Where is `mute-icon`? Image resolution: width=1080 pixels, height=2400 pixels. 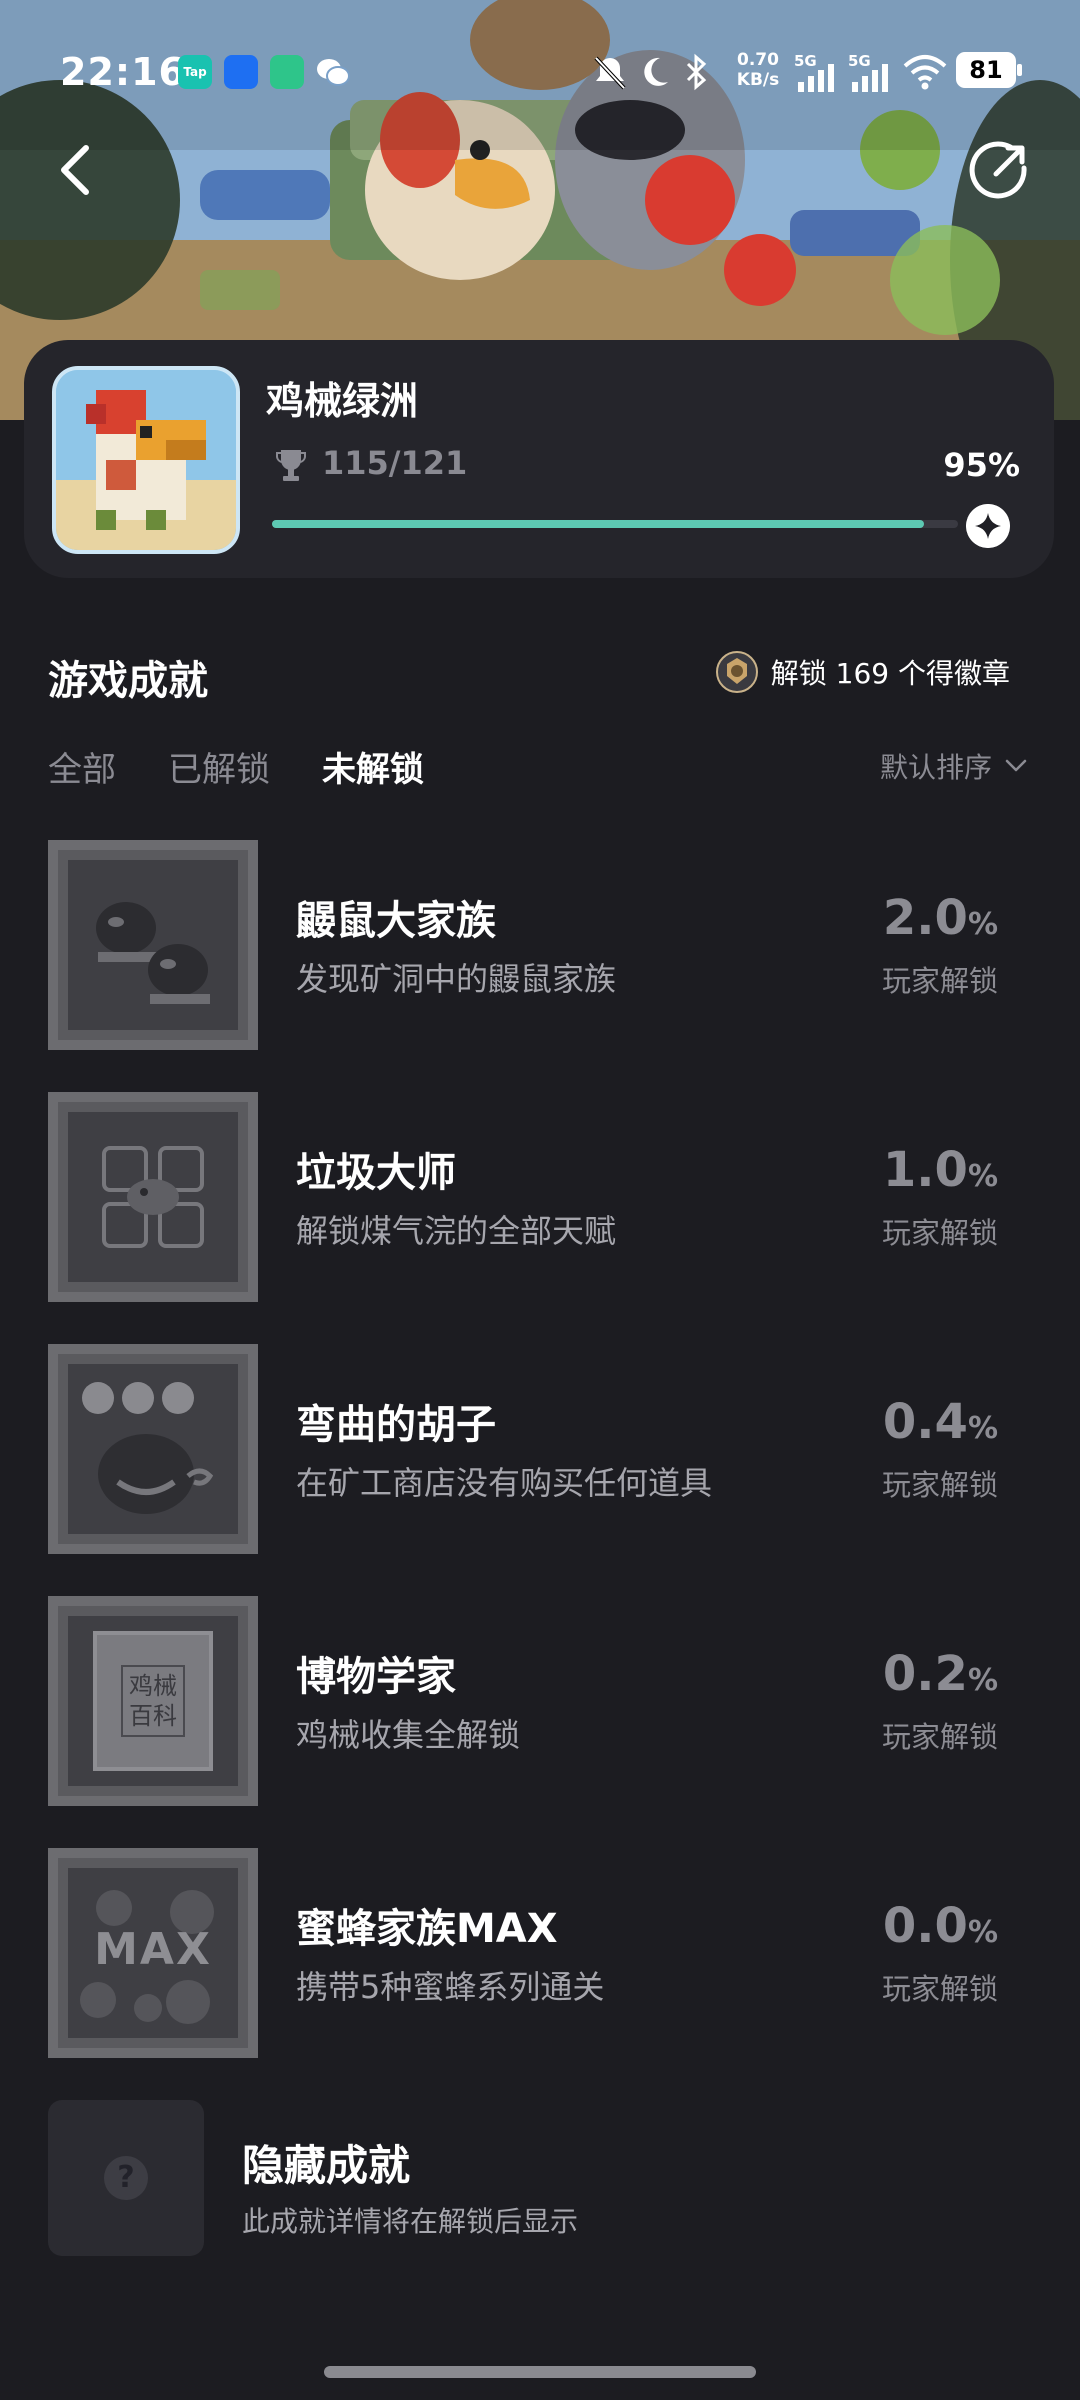 mute-icon is located at coordinates (610, 73).